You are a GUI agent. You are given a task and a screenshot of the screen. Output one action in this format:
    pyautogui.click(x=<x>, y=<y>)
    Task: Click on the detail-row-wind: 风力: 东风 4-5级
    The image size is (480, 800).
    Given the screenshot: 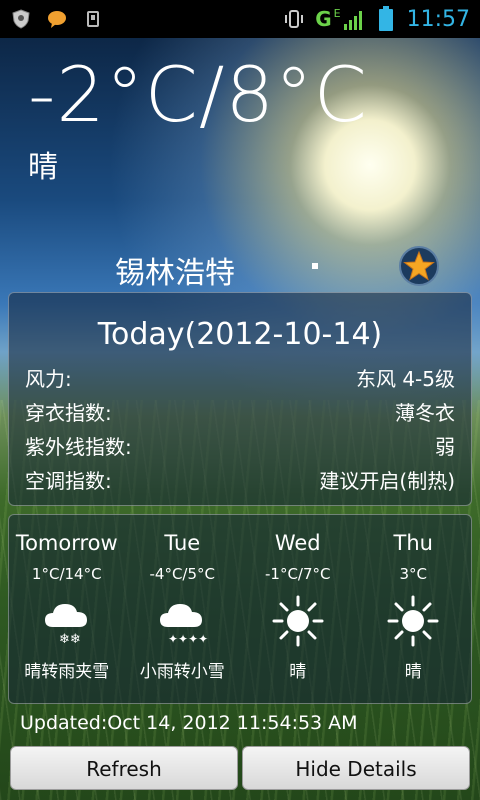 What is the action you would take?
    pyautogui.click(x=240, y=379)
    